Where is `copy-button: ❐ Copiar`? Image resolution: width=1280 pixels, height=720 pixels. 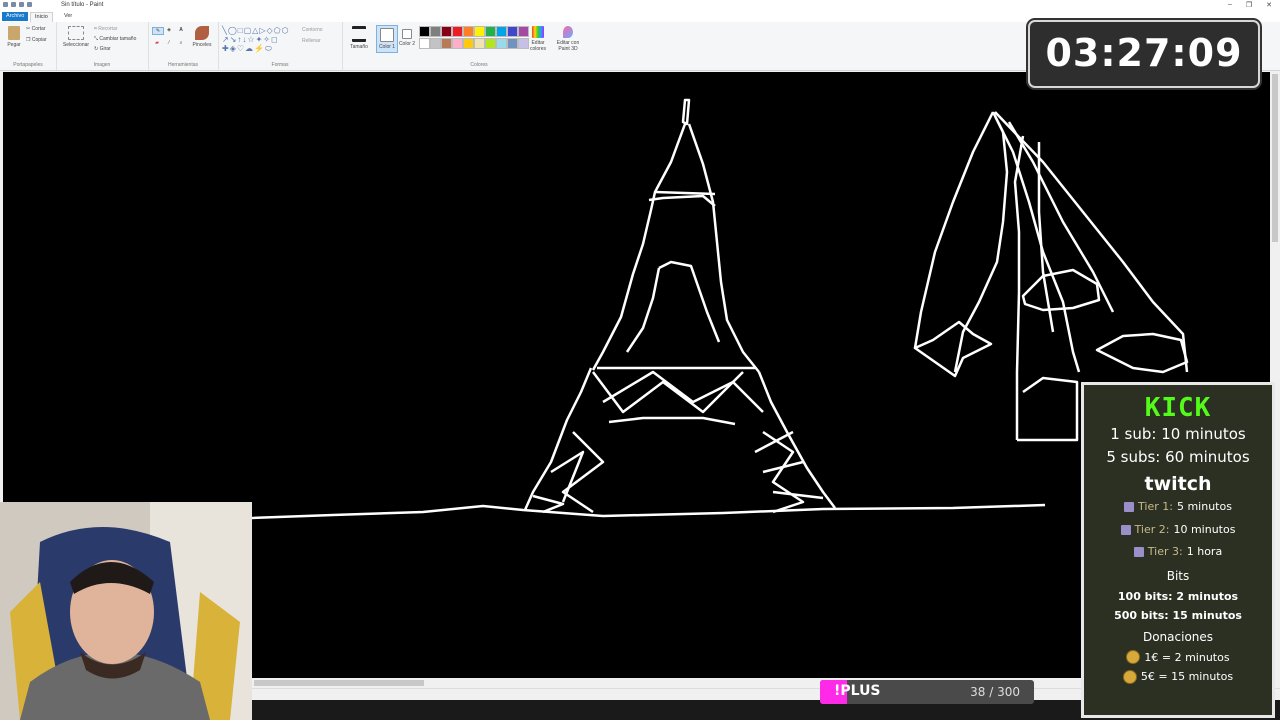
copy-button: ❐ Copiar is located at coordinates (40, 40).